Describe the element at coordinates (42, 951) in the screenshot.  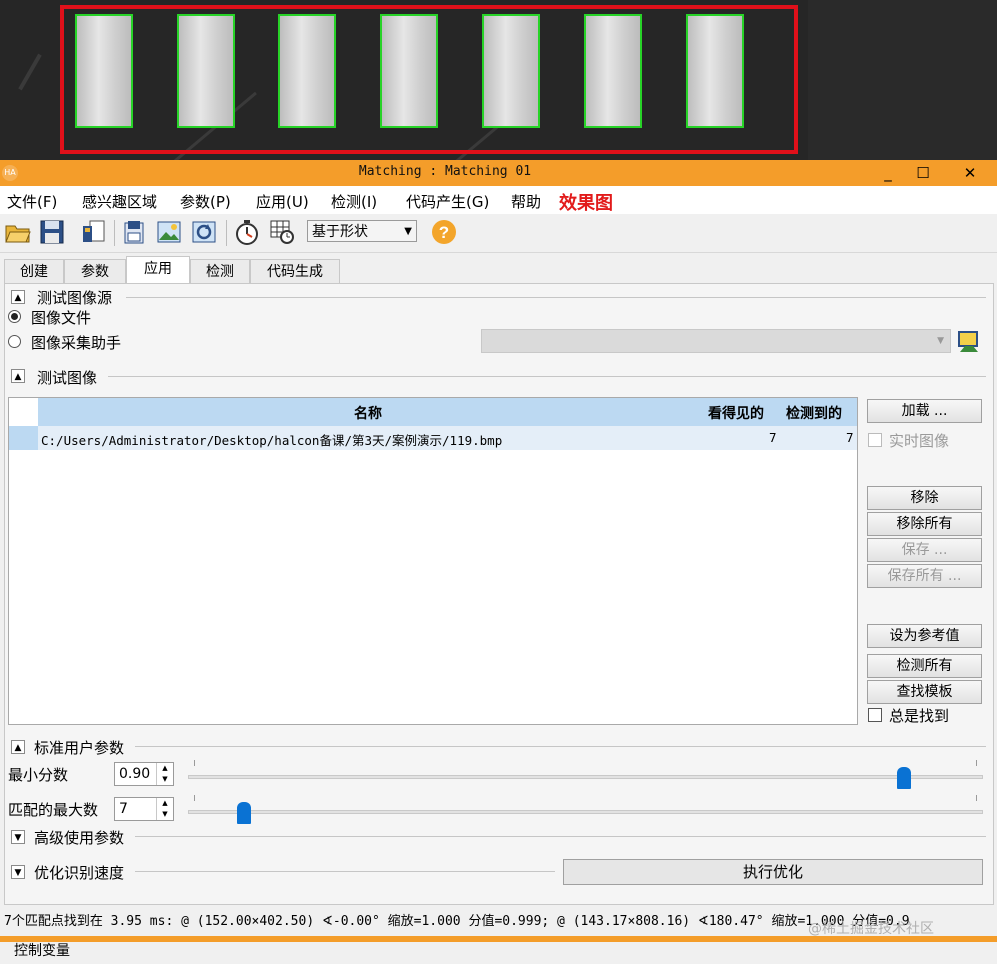
I see `control-variables-label: 控制变量` at that location.